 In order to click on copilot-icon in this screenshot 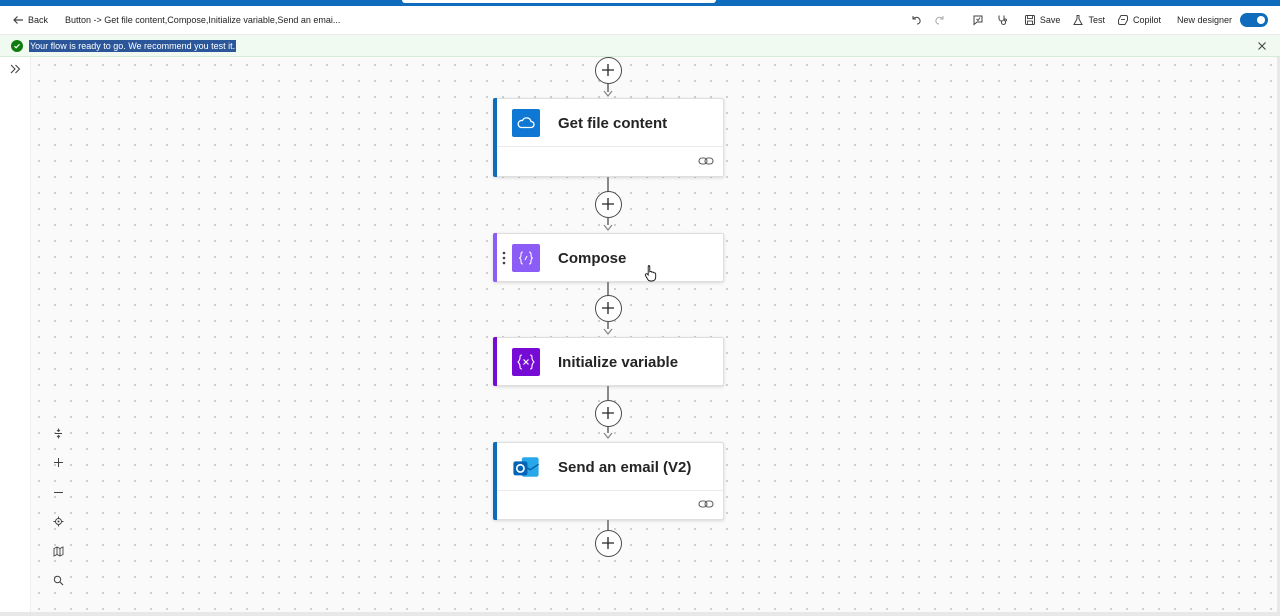, I will do `click(1122, 20)`.